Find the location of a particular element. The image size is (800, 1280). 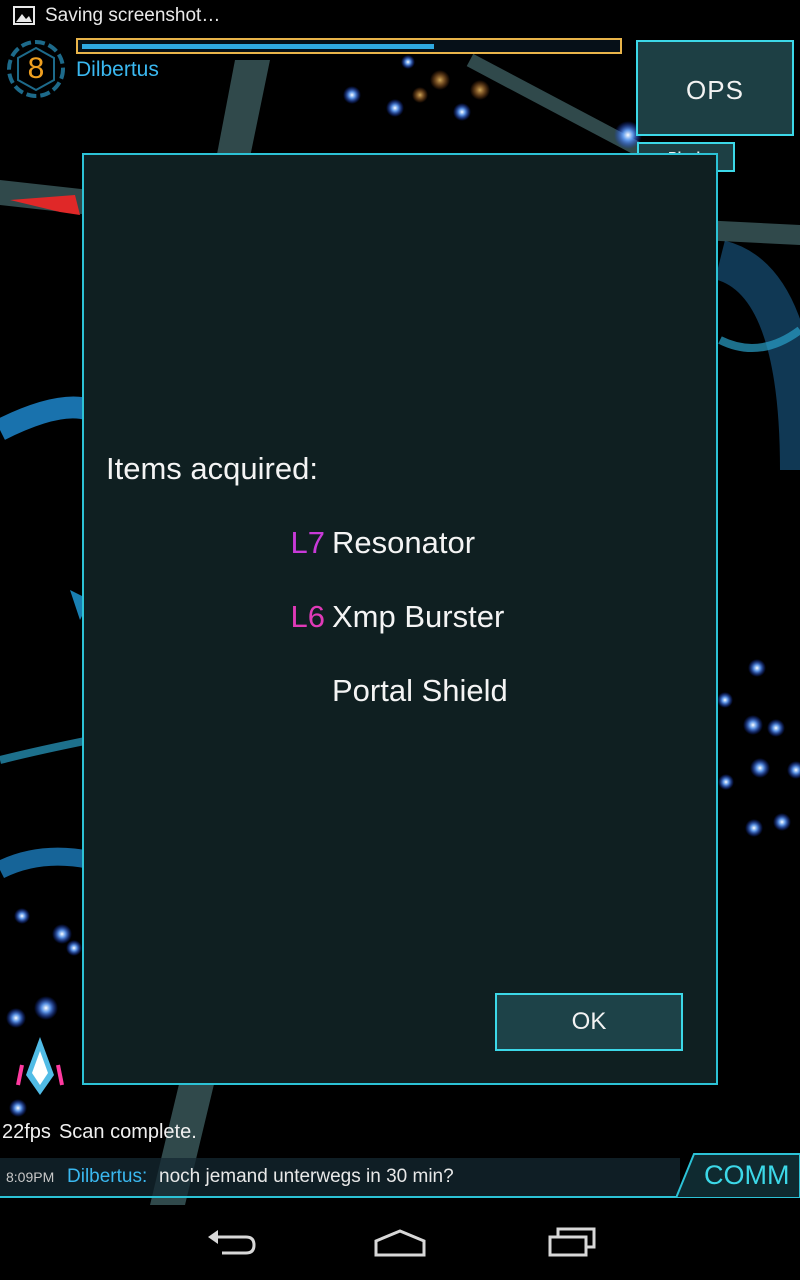

item-name: Resonator is located at coordinates (404, 542).